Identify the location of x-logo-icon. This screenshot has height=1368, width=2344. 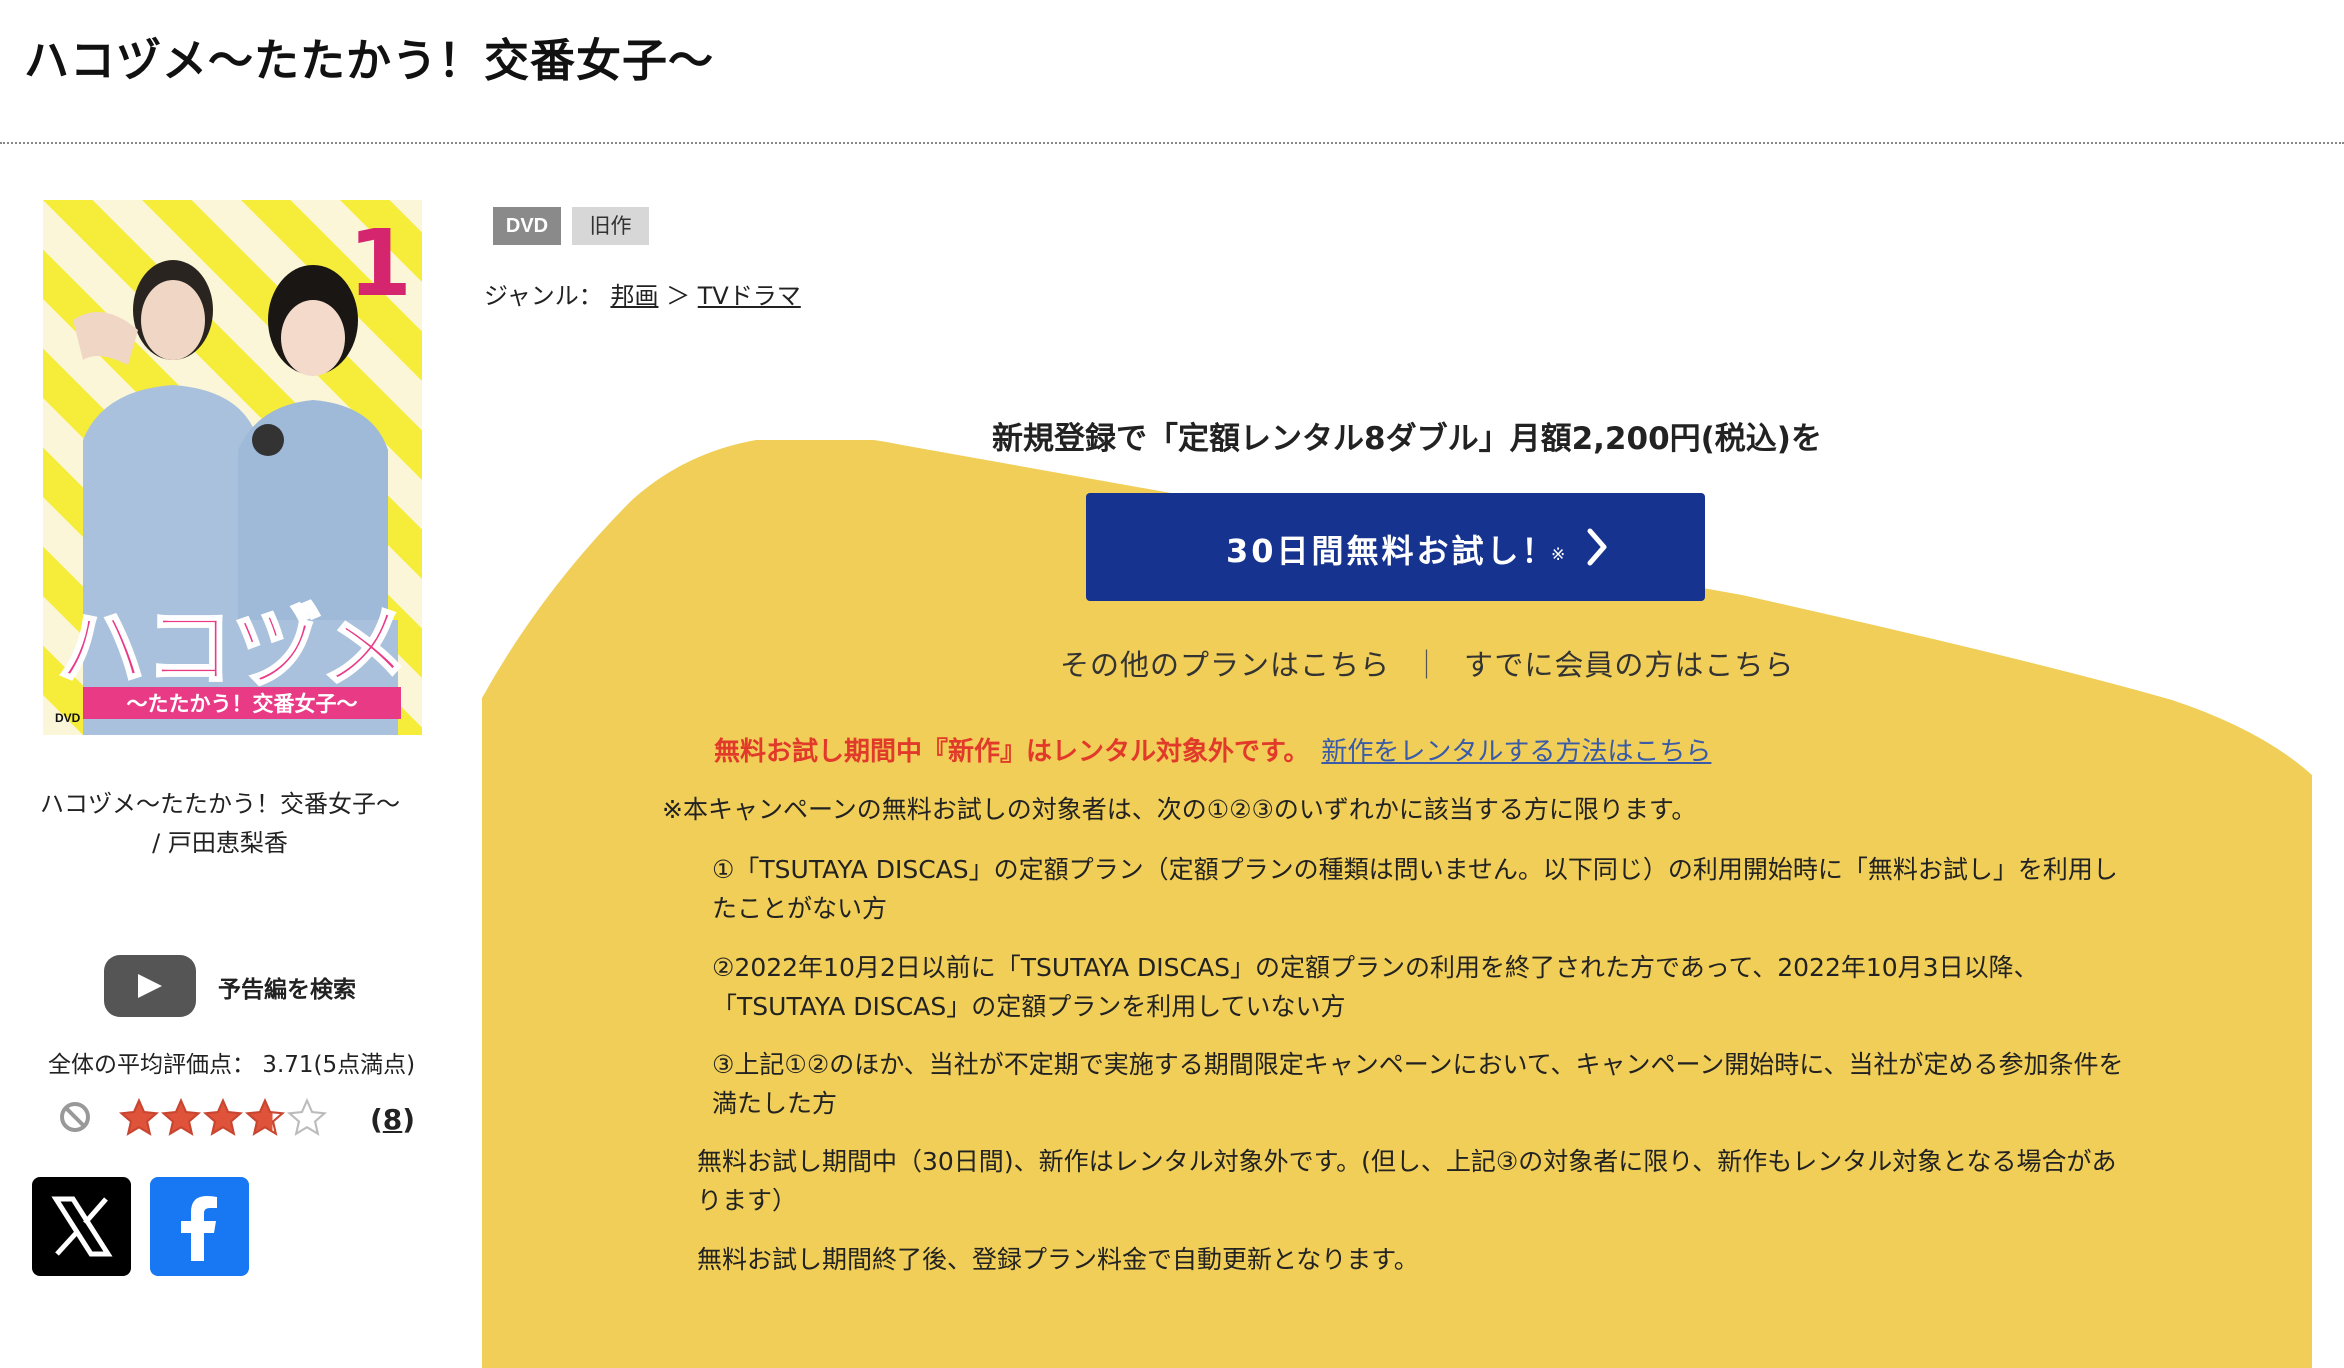
(81, 1226).